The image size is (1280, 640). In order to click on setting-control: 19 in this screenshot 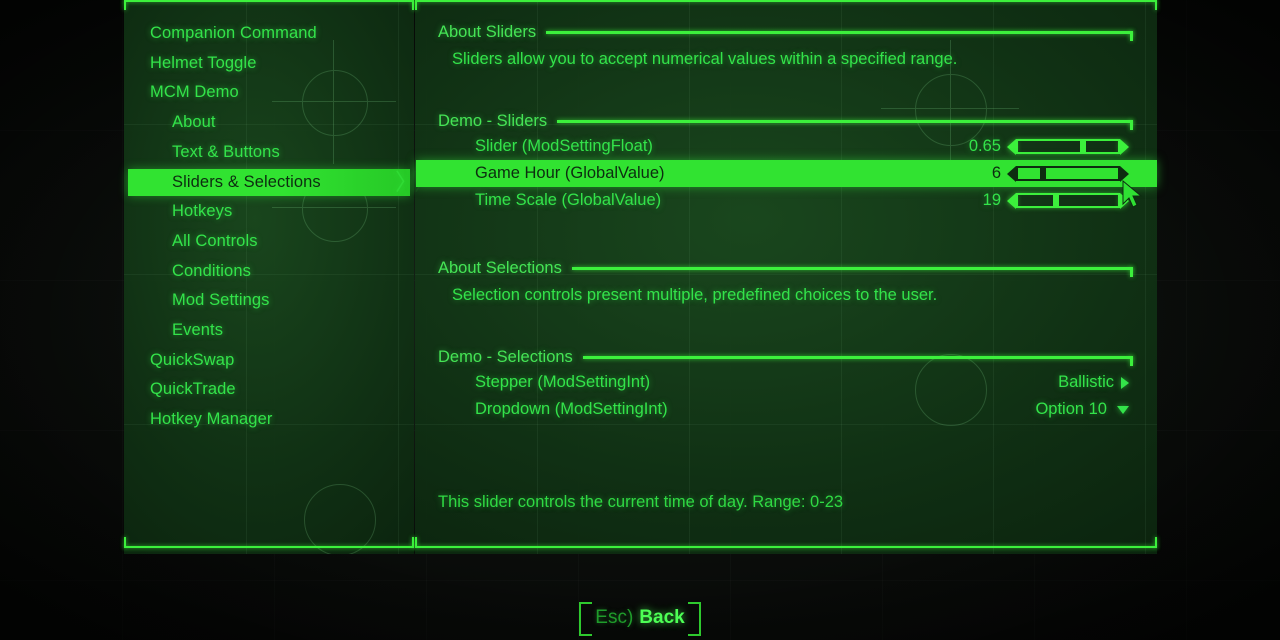, I will do `click(1056, 200)`.